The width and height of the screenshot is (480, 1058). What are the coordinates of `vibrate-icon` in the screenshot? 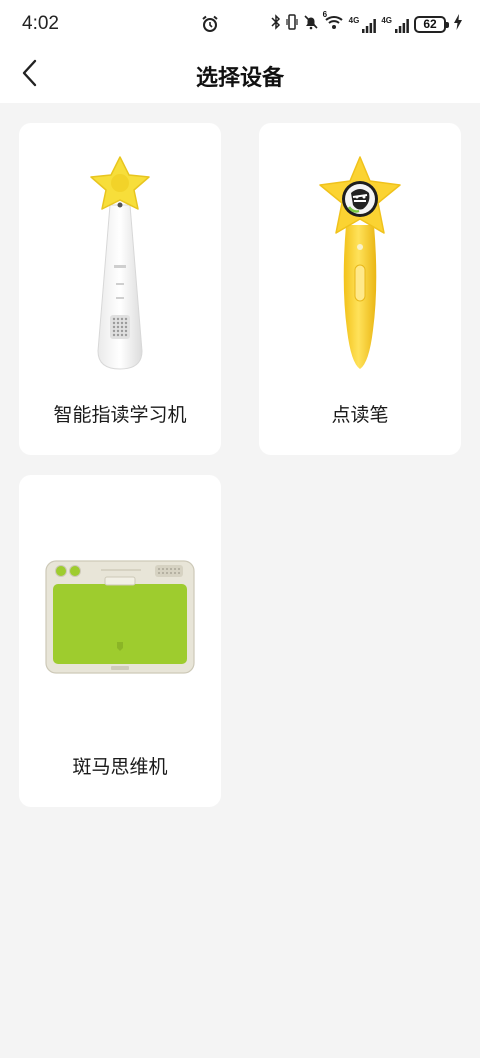 It's located at (292, 24).